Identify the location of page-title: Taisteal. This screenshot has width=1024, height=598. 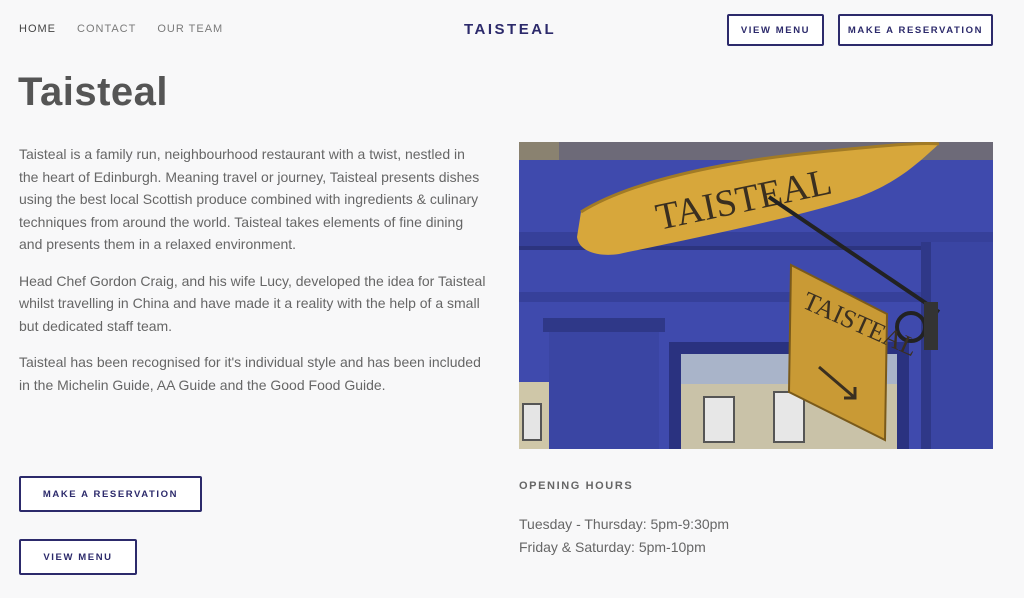
(93, 92).